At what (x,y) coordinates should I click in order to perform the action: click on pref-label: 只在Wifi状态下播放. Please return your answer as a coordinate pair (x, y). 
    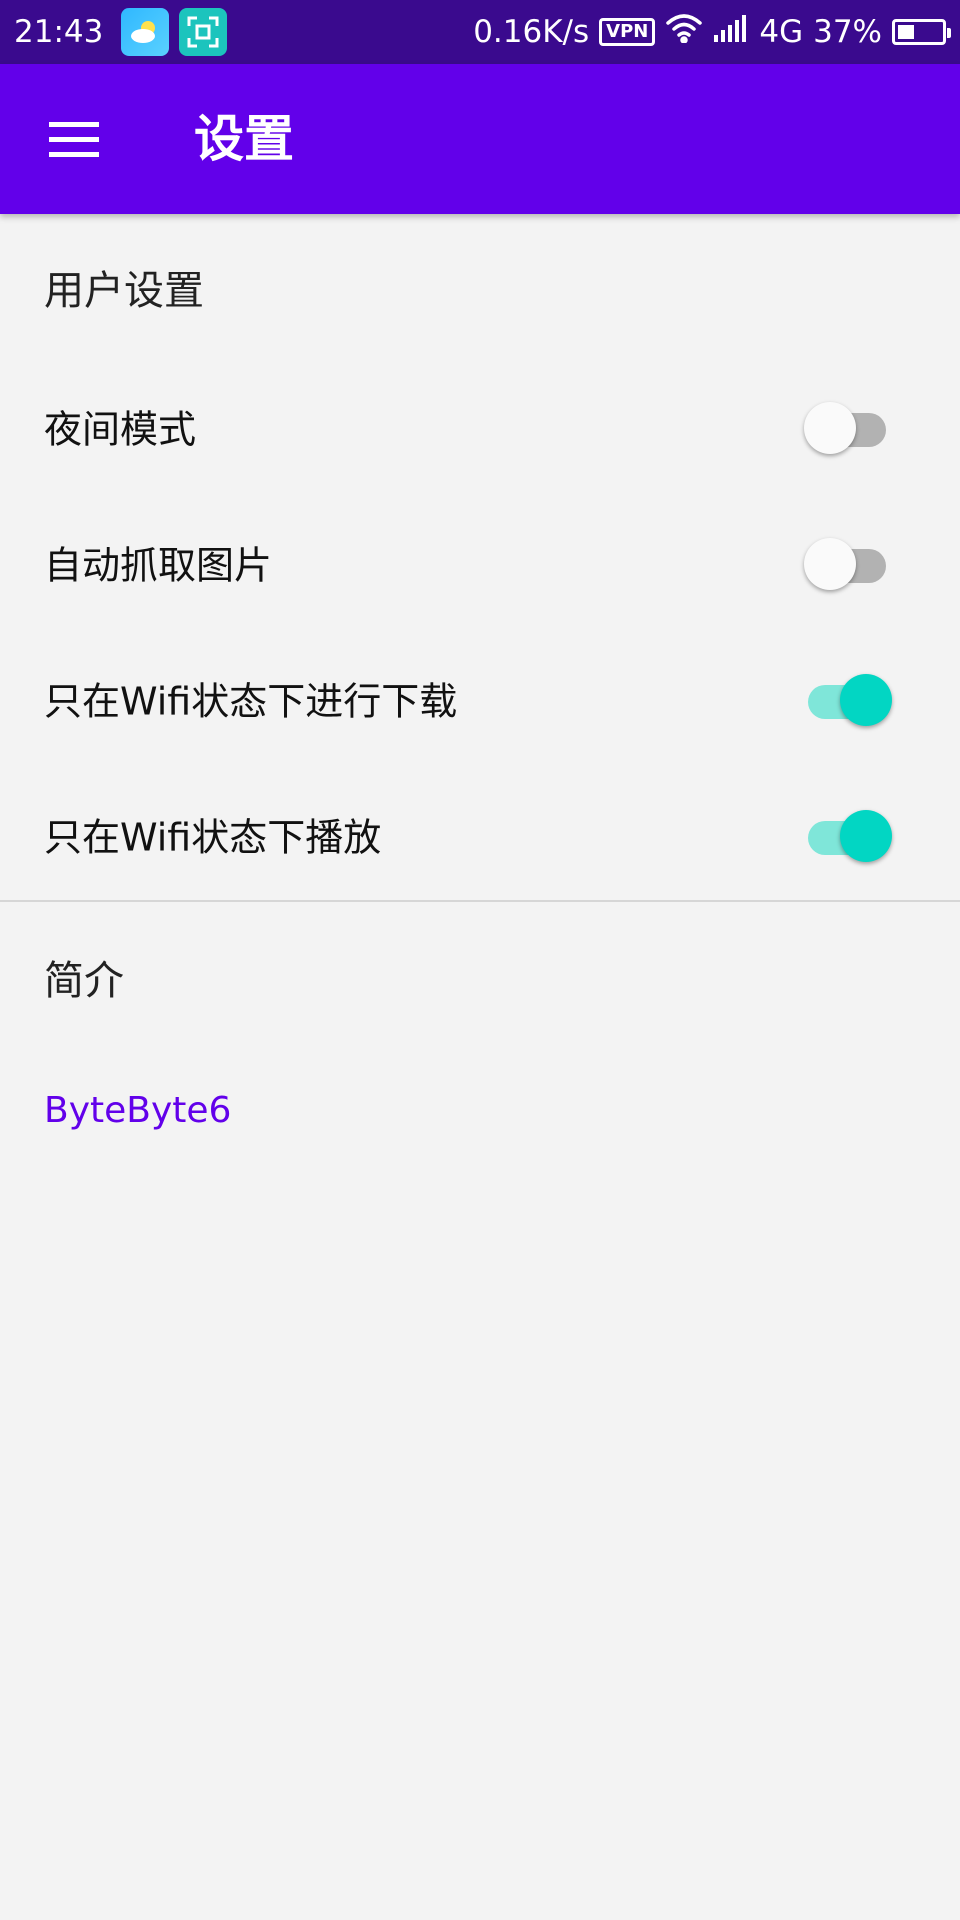
    Looking at the image, I should click on (213, 837).